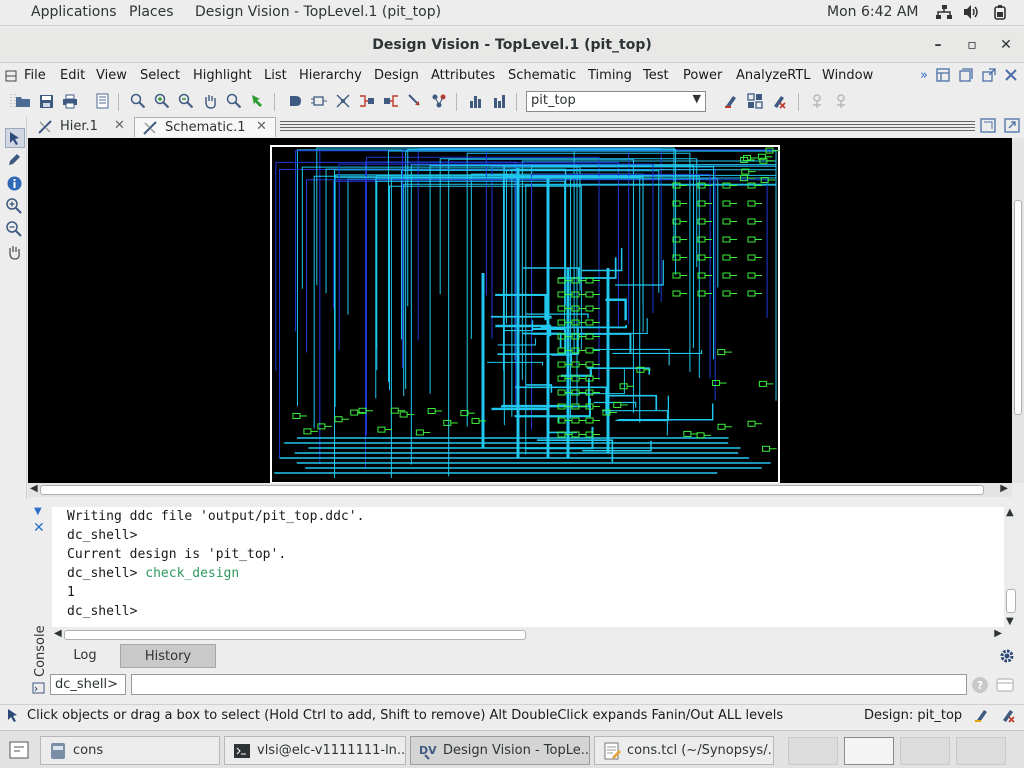  I want to click on menu-edit: Edit, so click(72, 75).